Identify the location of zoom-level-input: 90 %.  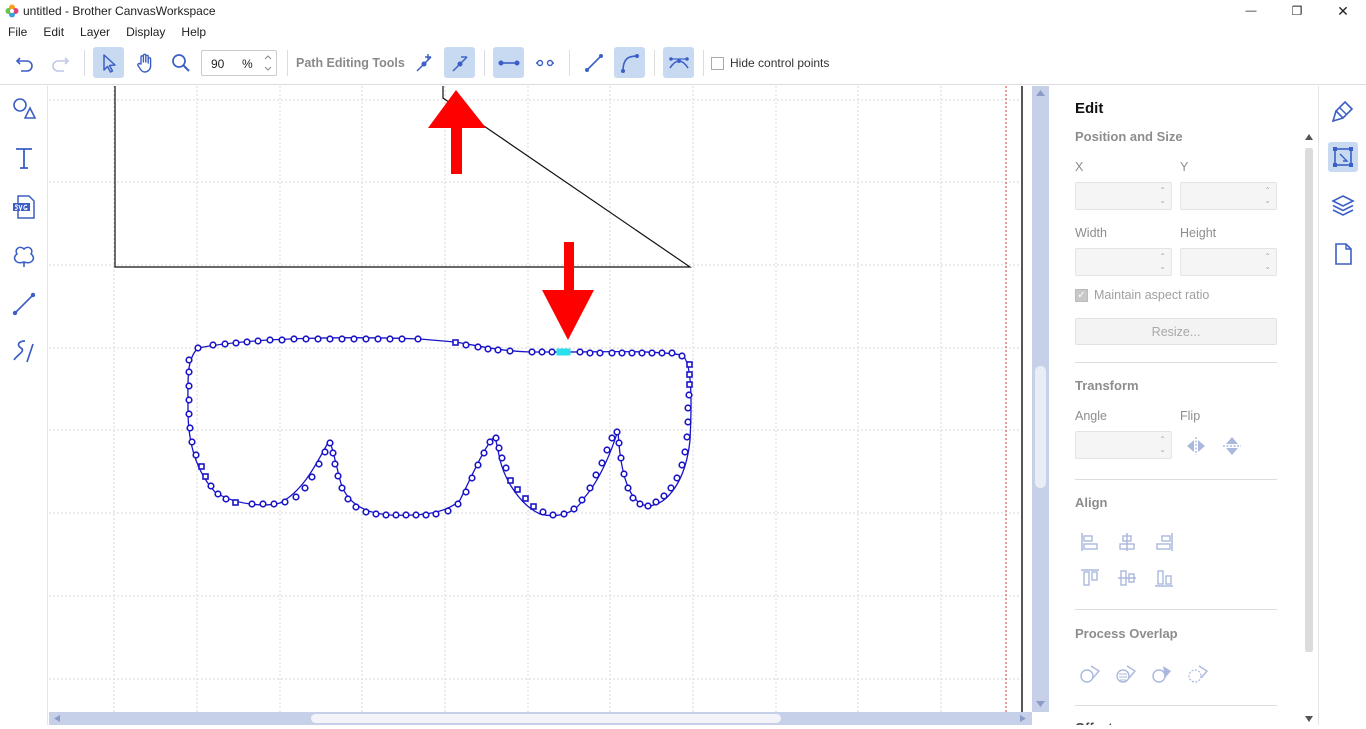
(239, 63).